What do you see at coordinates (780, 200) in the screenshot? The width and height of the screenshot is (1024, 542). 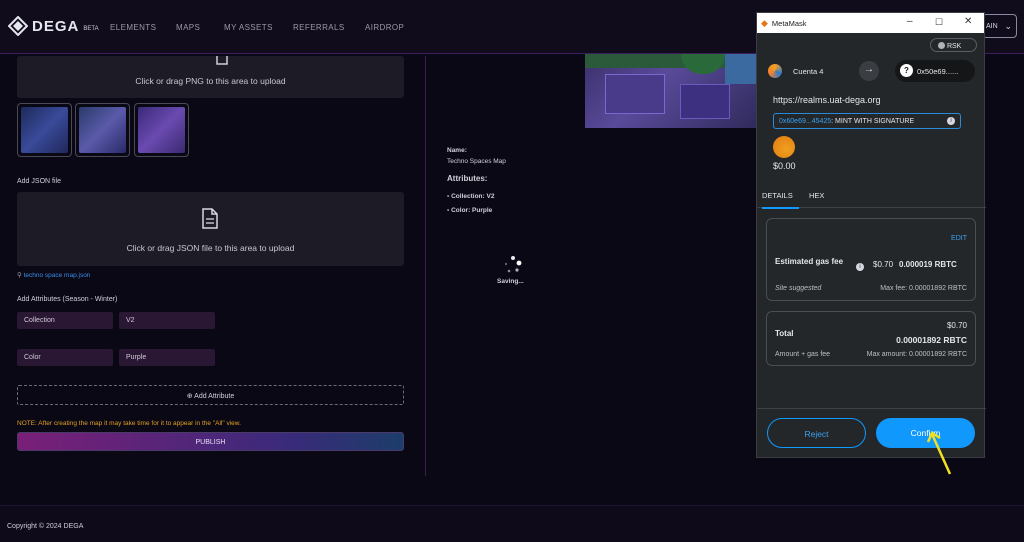 I see `tab-details: DETAILS` at bounding box center [780, 200].